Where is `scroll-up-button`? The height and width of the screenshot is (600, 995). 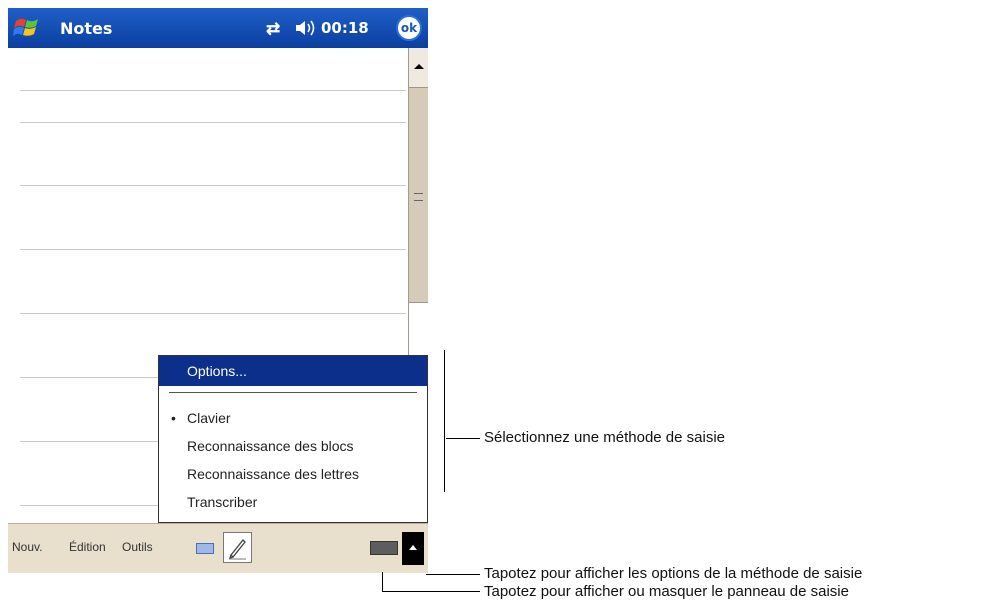
scroll-up-button is located at coordinates (418, 68).